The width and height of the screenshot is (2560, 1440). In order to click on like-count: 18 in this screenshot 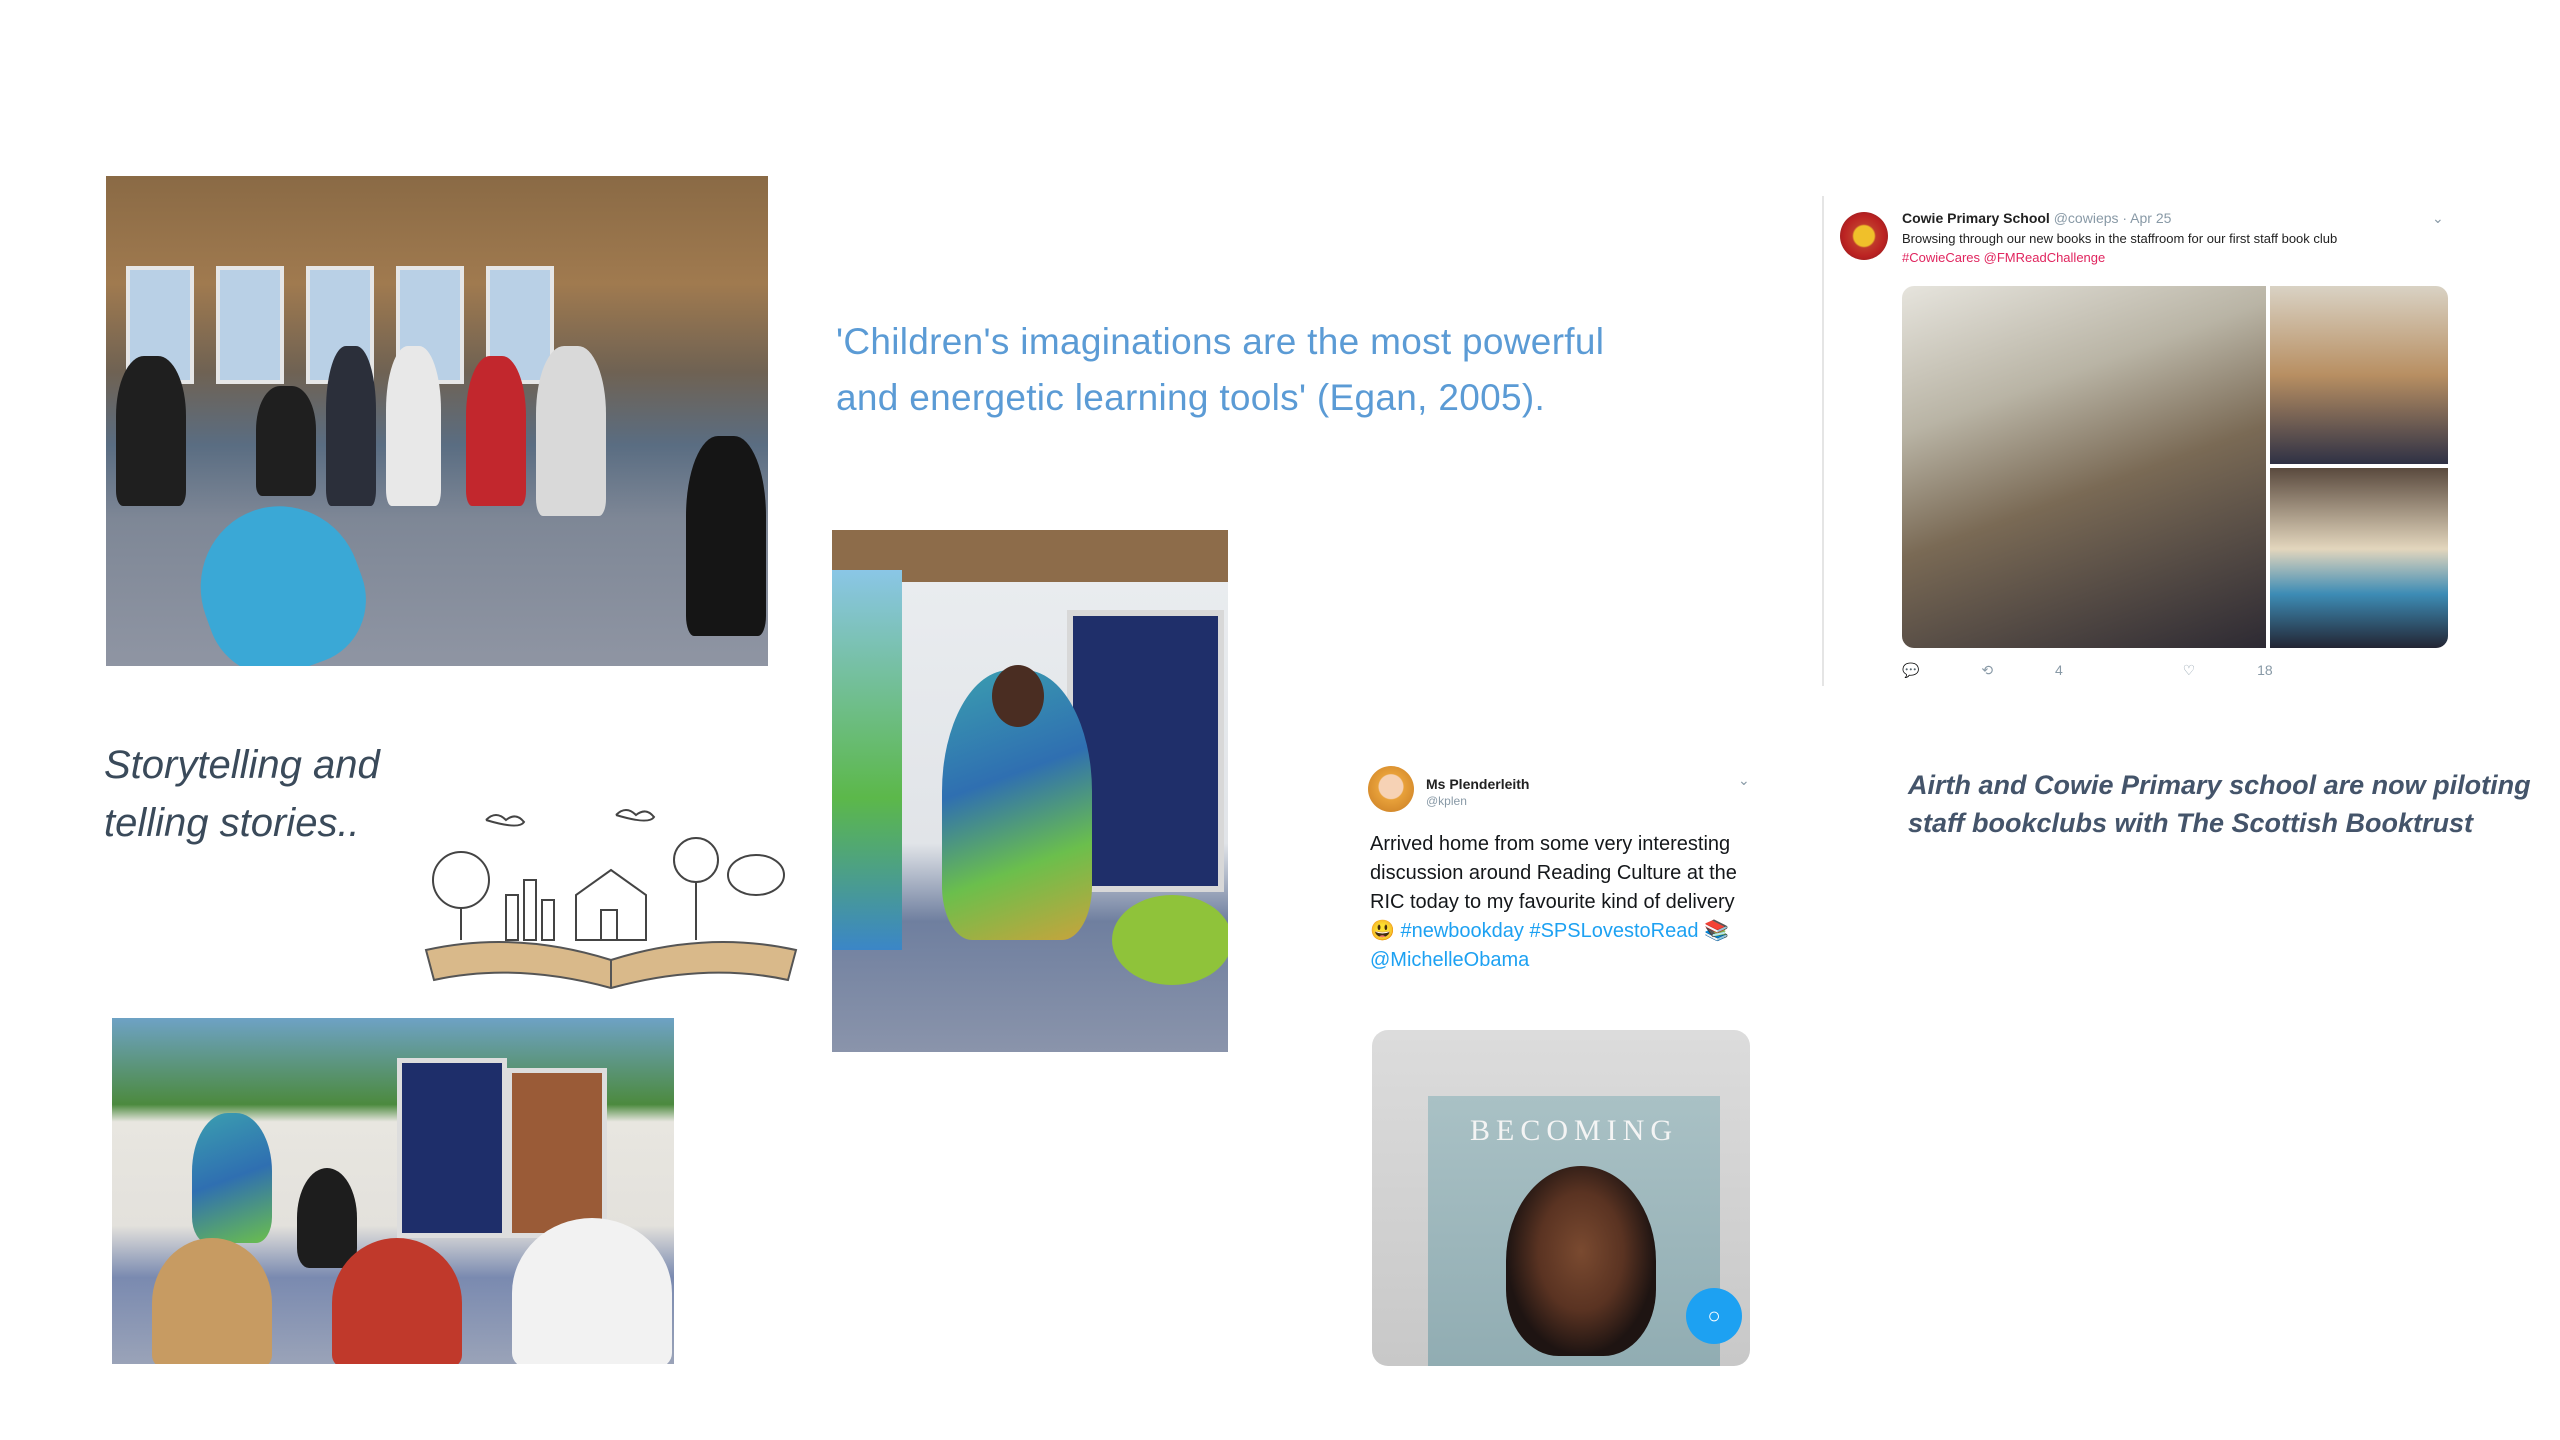, I will do `click(2265, 670)`.